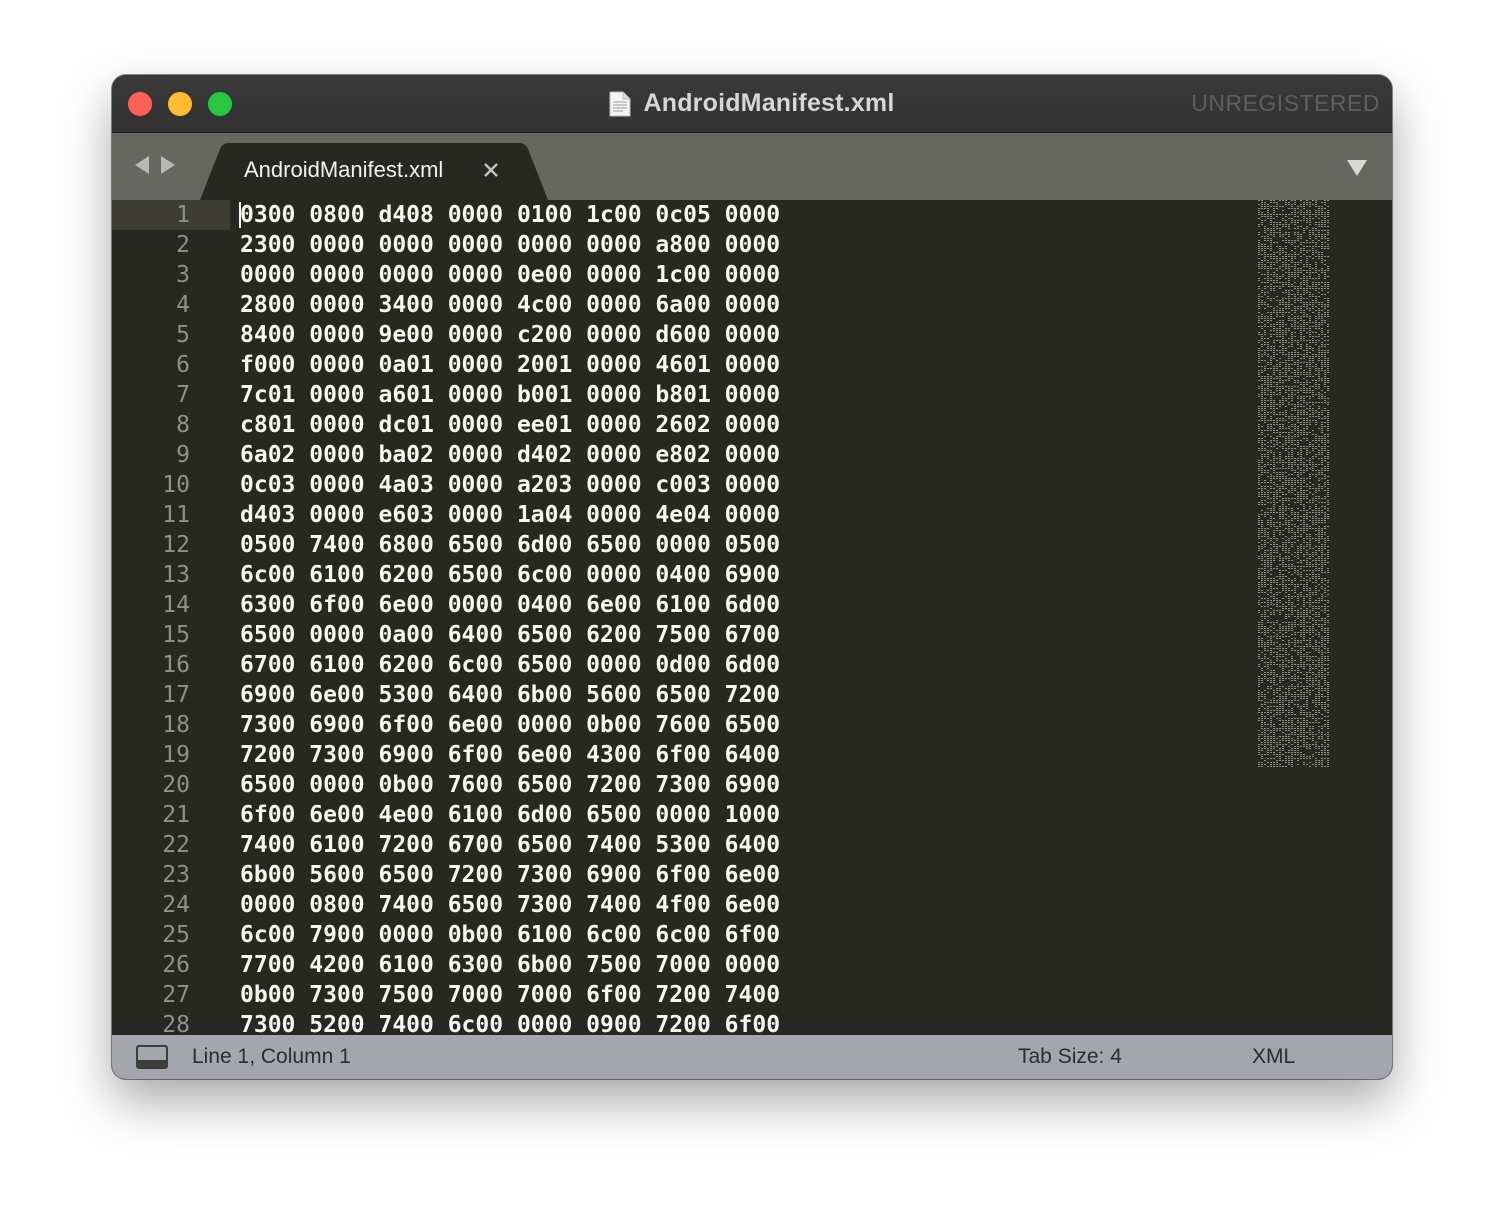  I want to click on code-line: 0300 0800 d408 0000 0100 1c00 0c05 0000, so click(510, 215).